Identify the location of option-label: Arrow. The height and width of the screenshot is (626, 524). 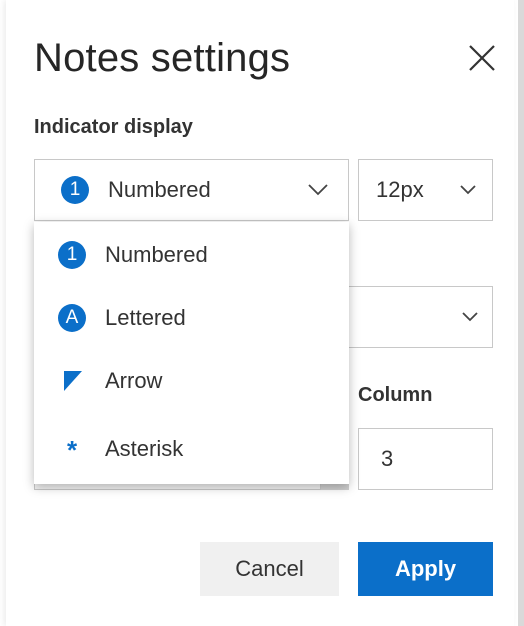
(134, 380).